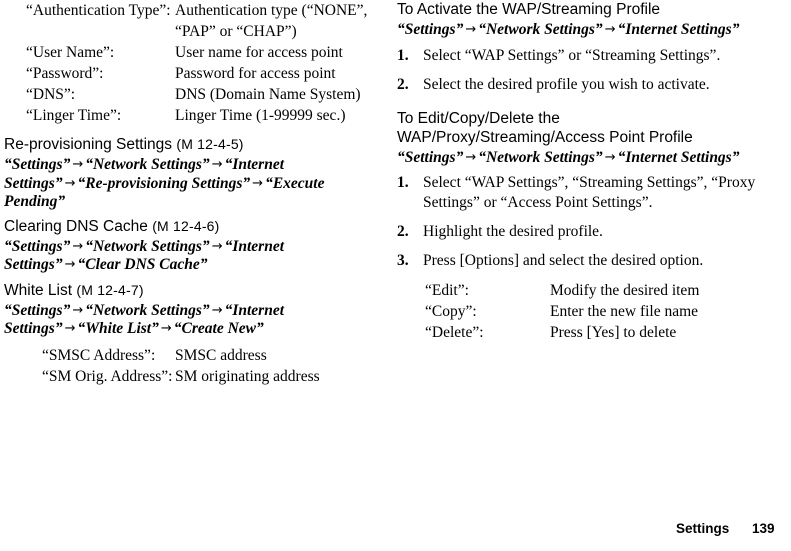 This screenshot has width=791, height=551. Describe the element at coordinates (99, 355) in the screenshot. I see `definition-term: “SMSC Address”:` at that location.